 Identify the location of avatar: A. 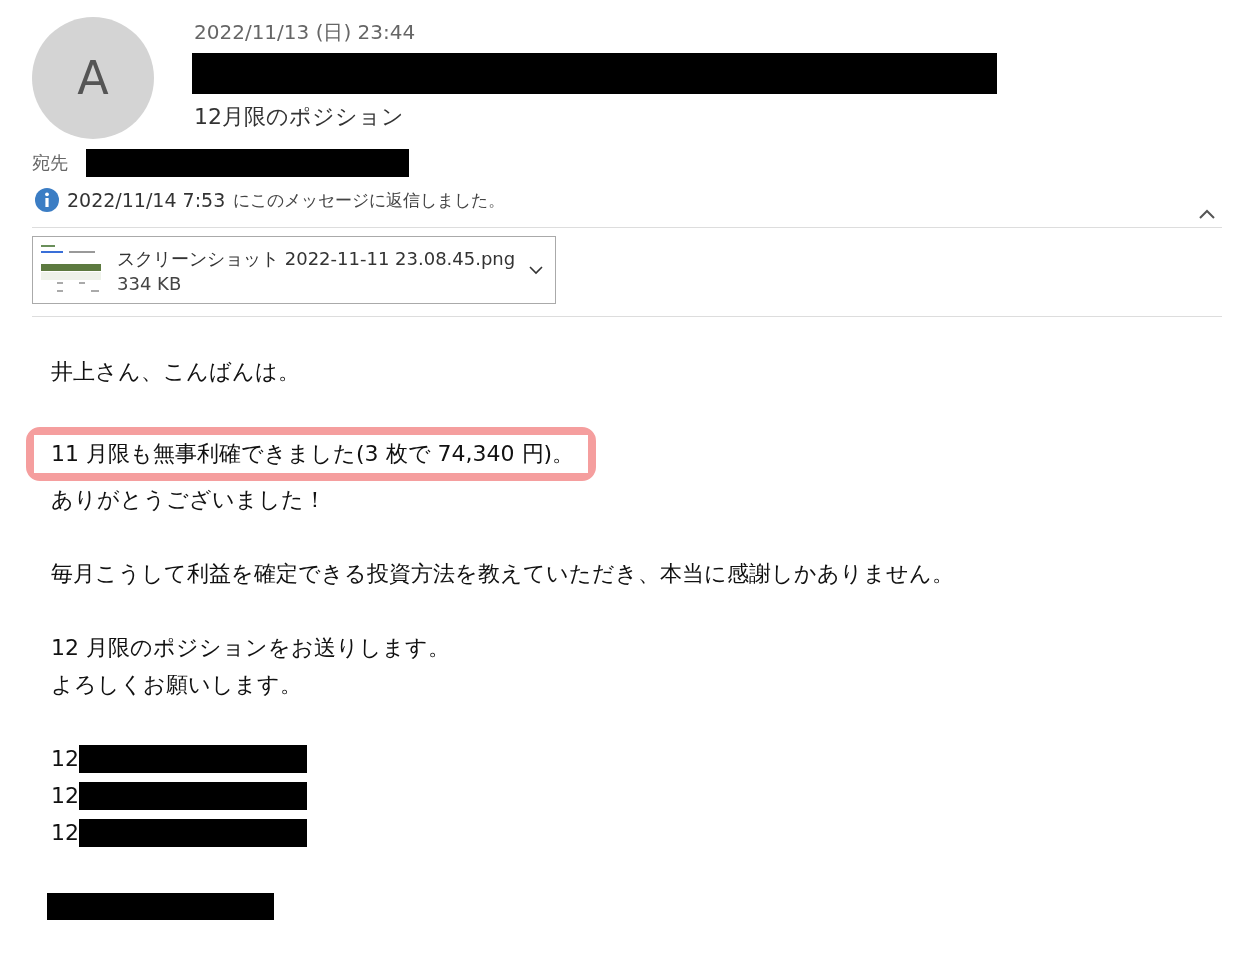
(93, 78).